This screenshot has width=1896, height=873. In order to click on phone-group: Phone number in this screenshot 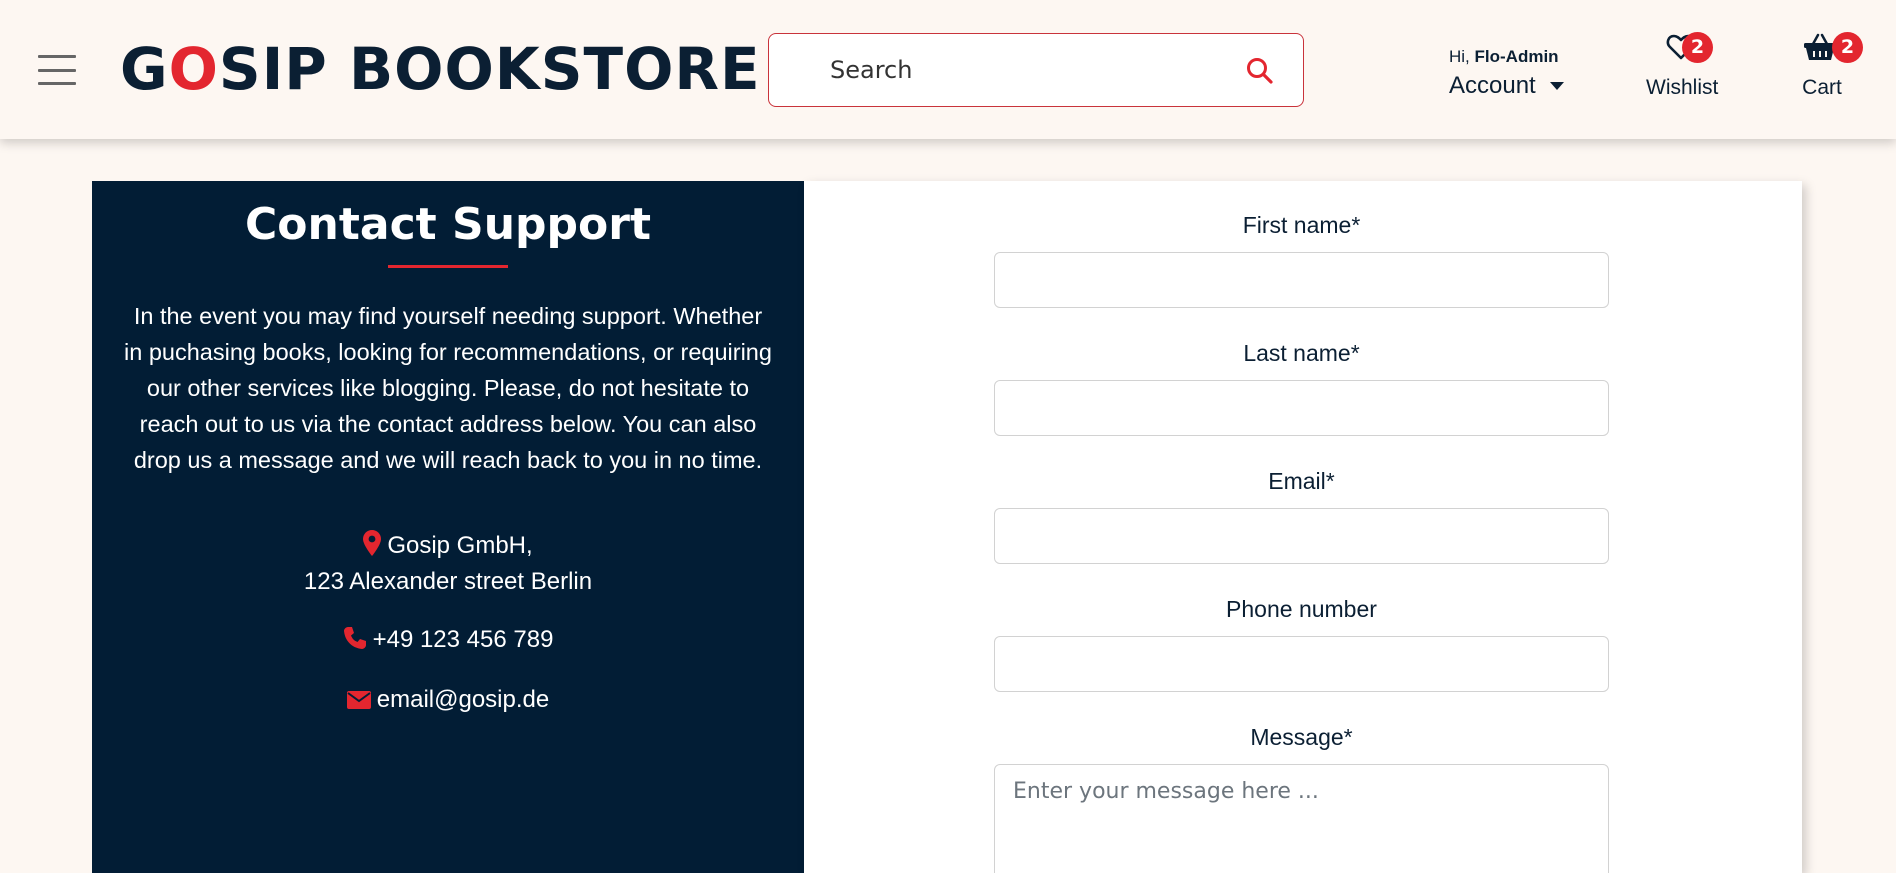, I will do `click(1301, 643)`.